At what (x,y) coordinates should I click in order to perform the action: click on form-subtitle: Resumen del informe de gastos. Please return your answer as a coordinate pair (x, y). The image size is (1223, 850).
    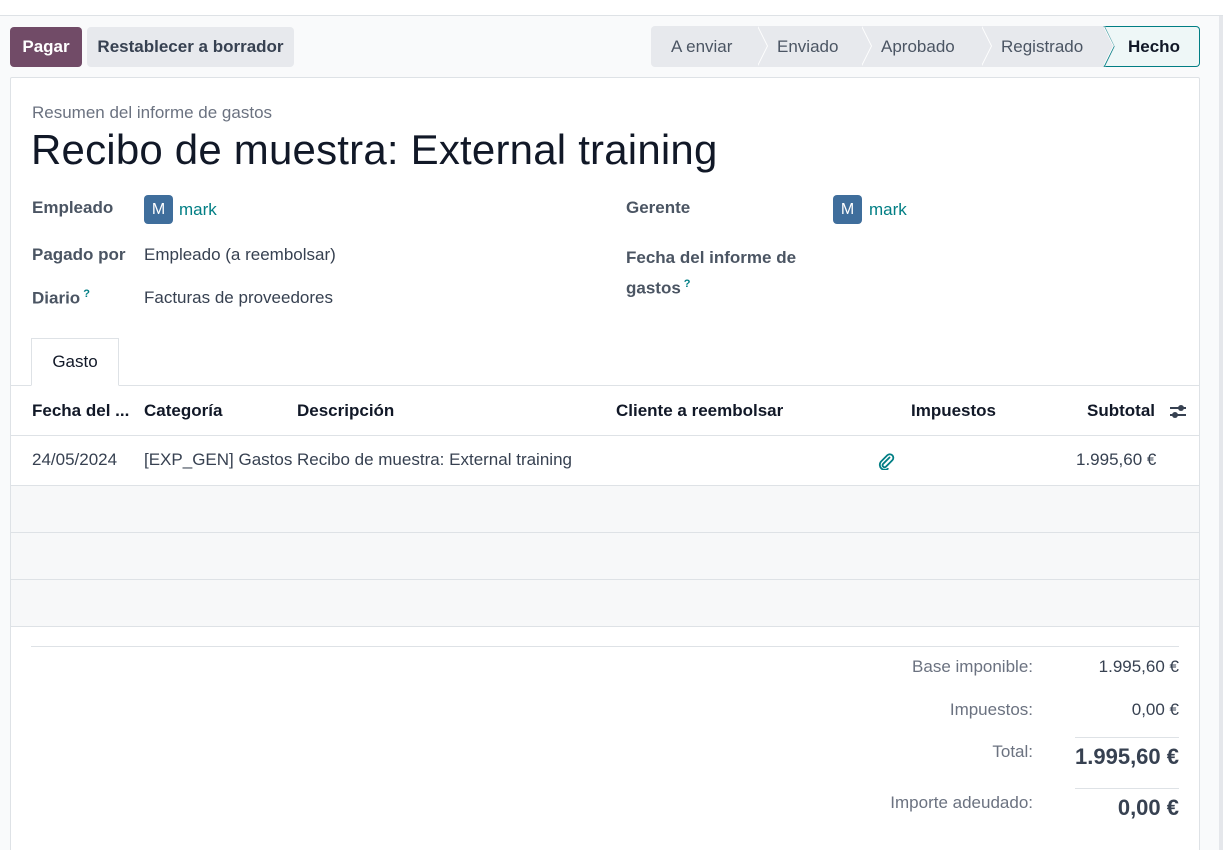
    Looking at the image, I should click on (152, 112).